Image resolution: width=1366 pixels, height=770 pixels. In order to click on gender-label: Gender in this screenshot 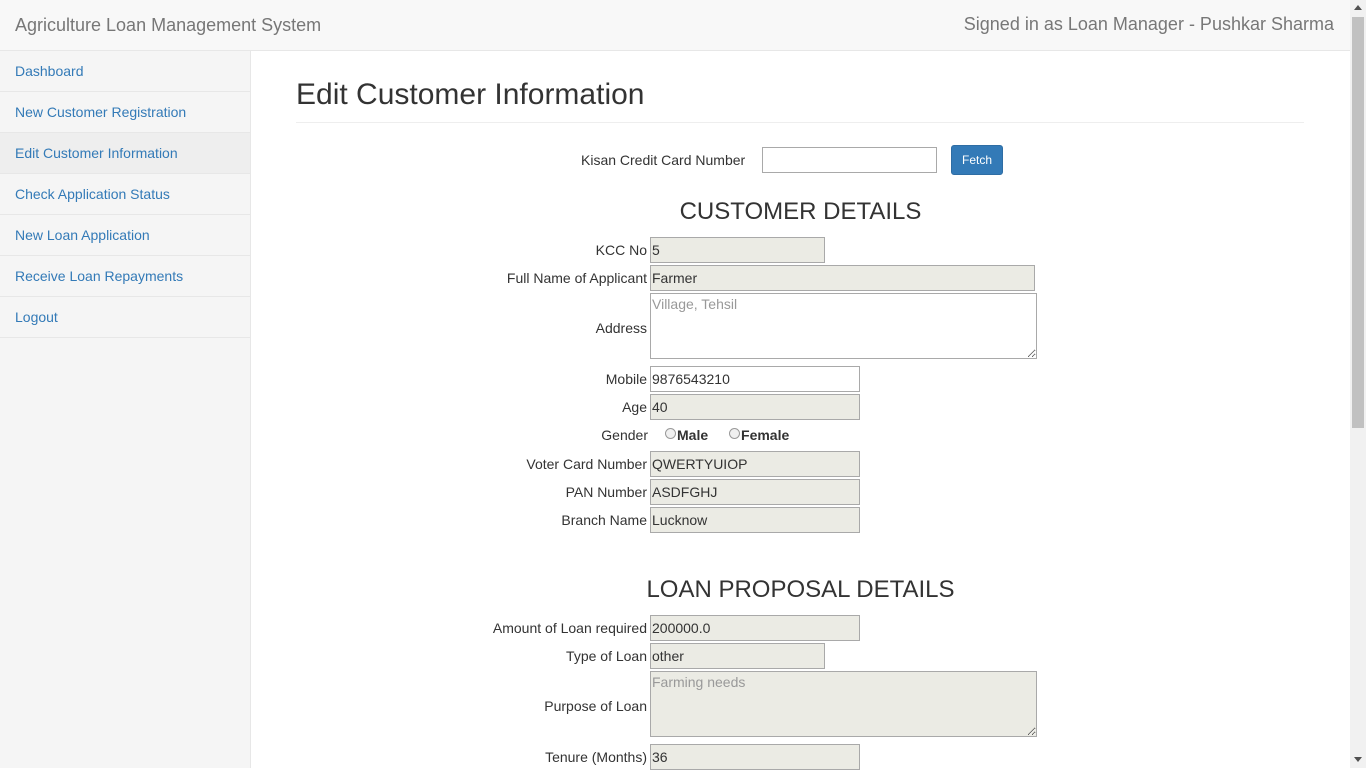, I will do `click(624, 435)`.